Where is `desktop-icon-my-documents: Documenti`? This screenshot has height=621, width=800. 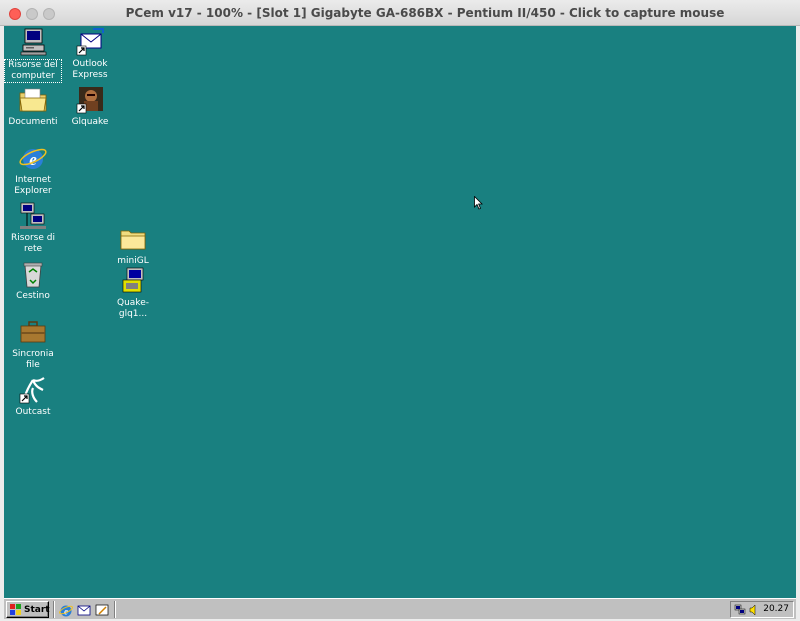
desktop-icon-my-documents: Documenti is located at coordinates (33, 106).